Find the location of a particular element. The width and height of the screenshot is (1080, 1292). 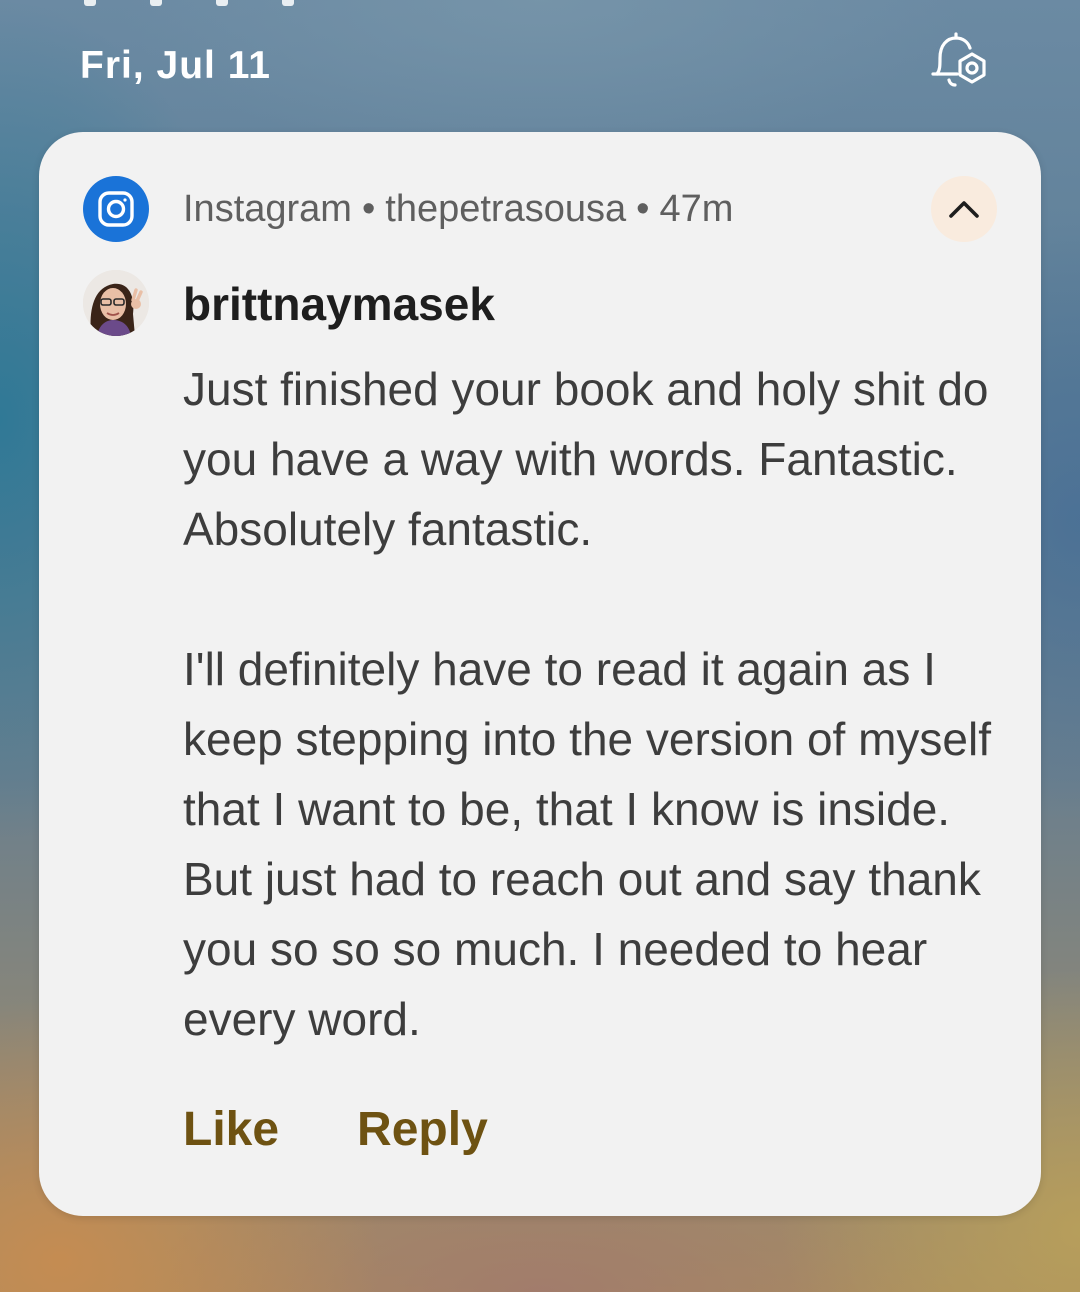

notification-time: 47m is located at coordinates (696, 209).